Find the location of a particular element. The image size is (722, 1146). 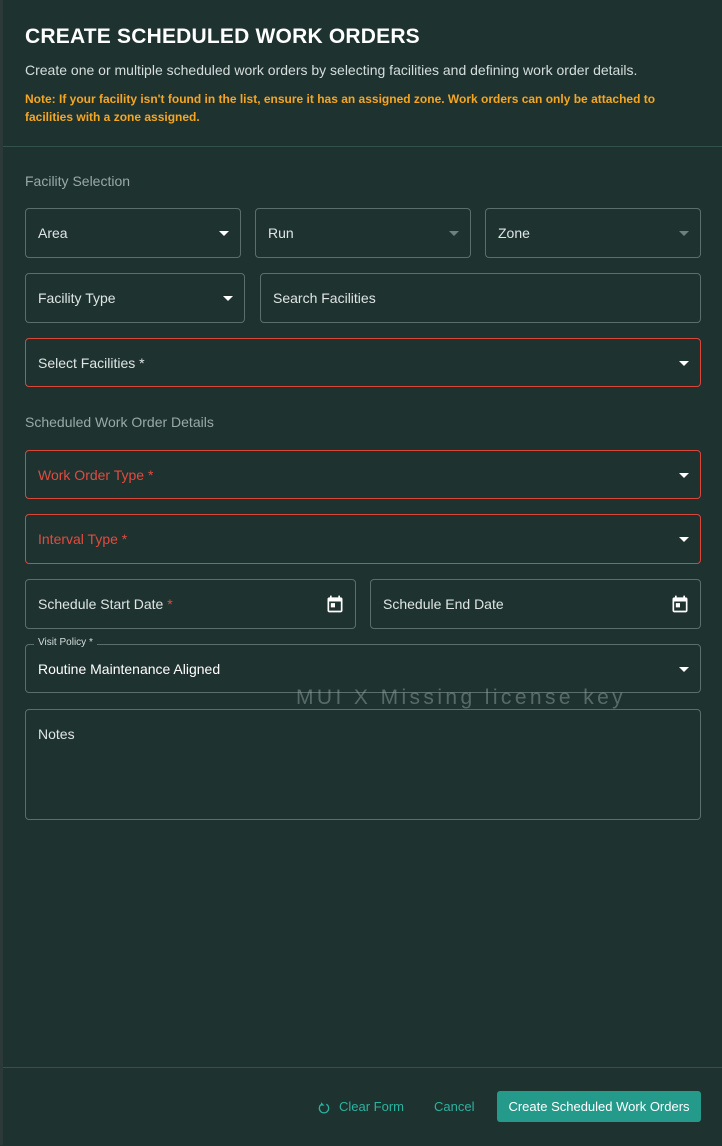

notes-label: Notes is located at coordinates (56, 734).